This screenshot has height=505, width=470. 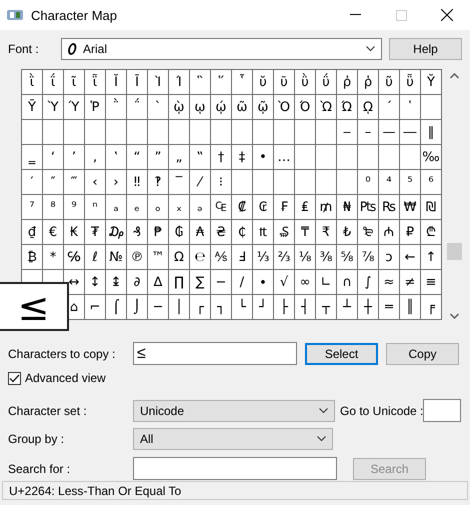 I want to click on character-cell: ‽, so click(x=158, y=182).